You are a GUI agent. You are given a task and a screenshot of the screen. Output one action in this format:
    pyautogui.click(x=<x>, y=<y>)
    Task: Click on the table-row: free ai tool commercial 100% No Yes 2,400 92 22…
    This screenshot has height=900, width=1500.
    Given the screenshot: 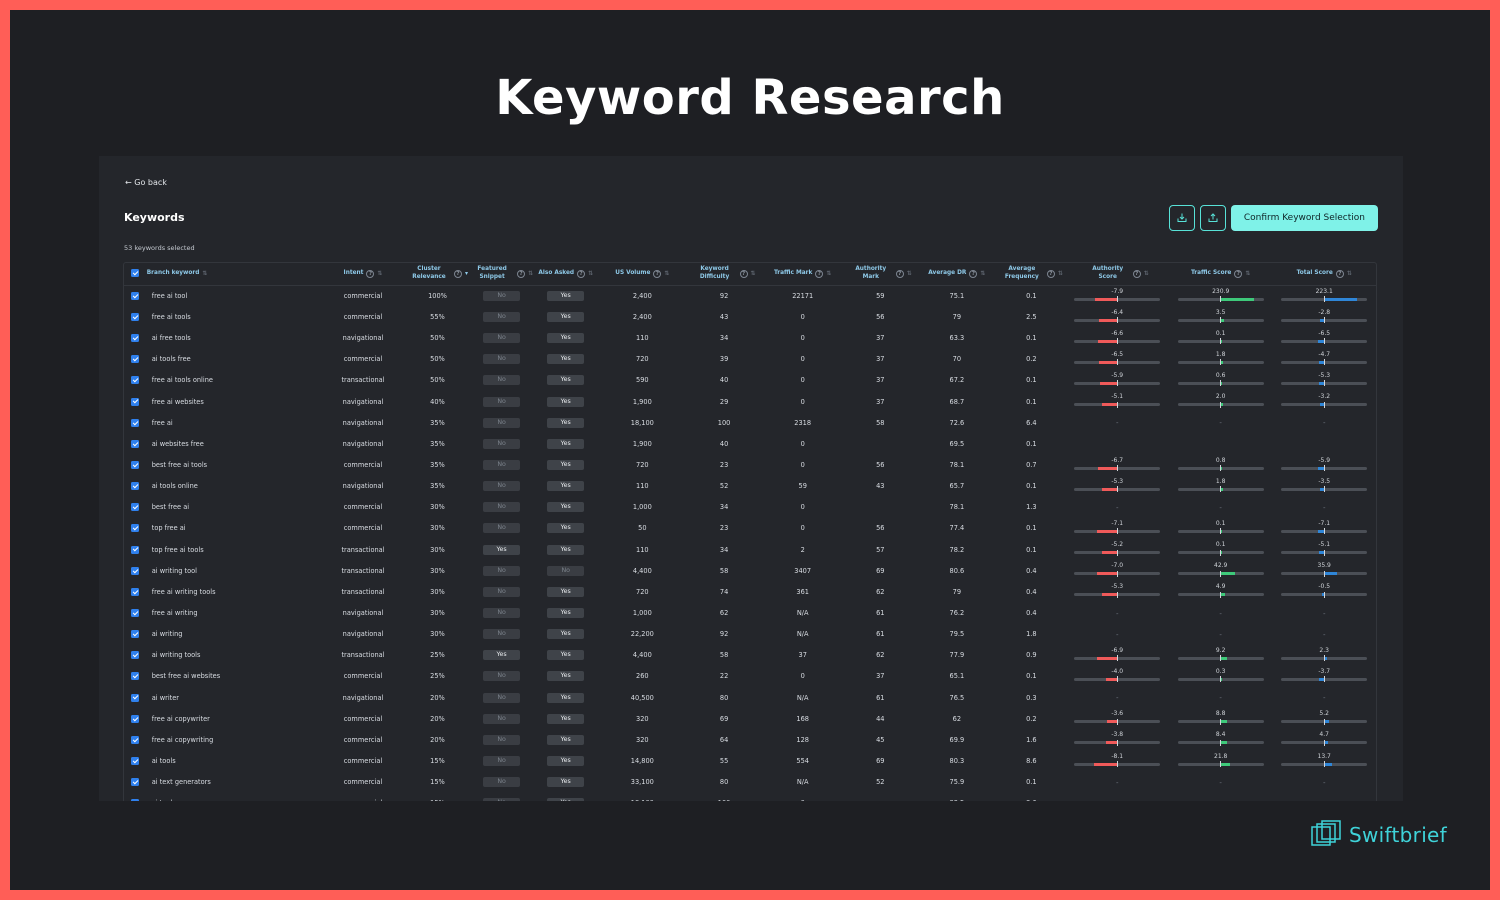 What is the action you would take?
    pyautogui.click(x=750, y=296)
    